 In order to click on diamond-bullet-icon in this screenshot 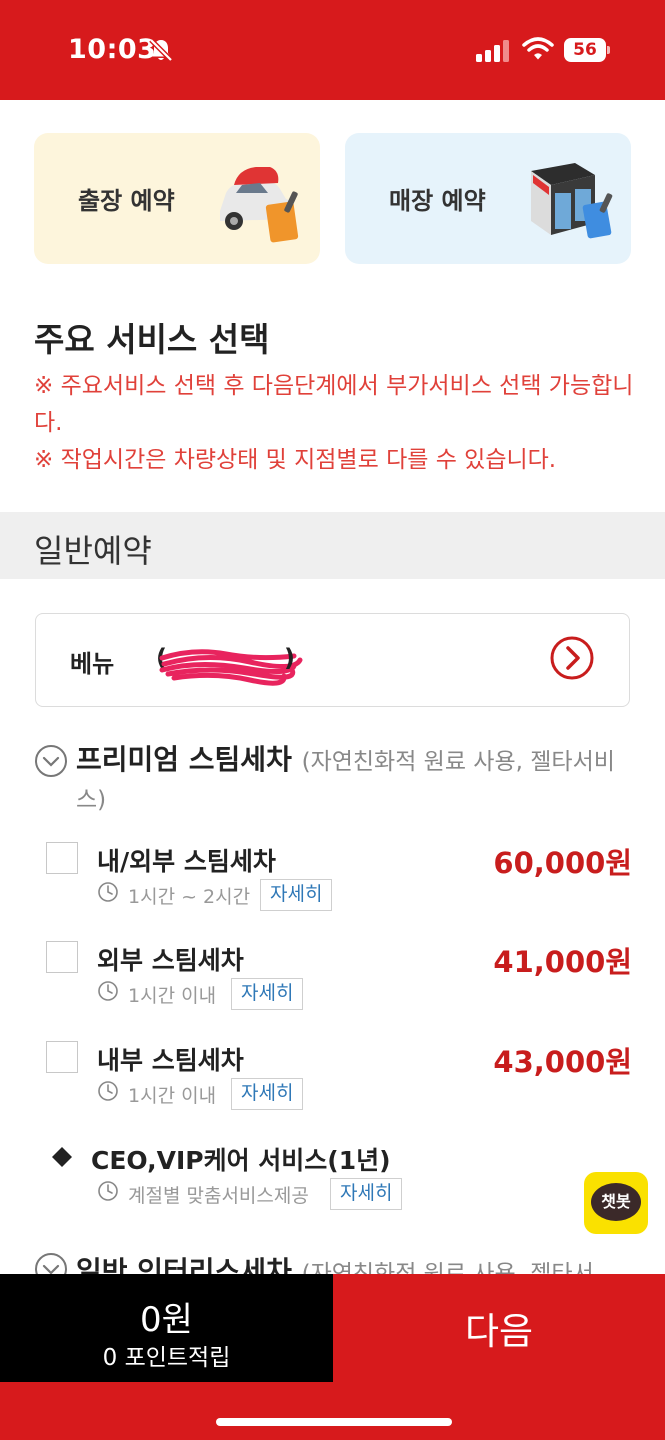, I will do `click(62, 1157)`.